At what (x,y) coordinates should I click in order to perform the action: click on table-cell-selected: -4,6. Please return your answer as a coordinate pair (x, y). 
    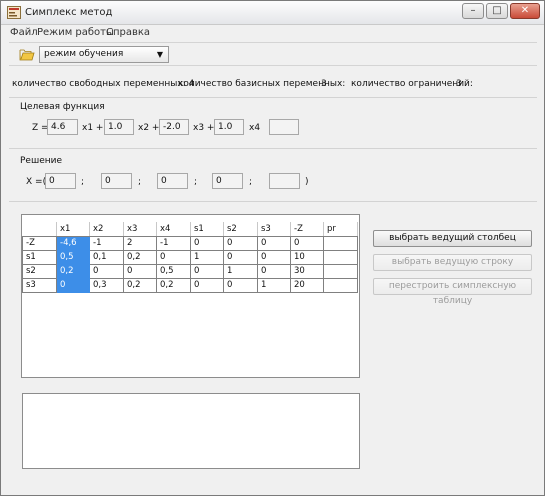
    Looking at the image, I should click on (73, 243).